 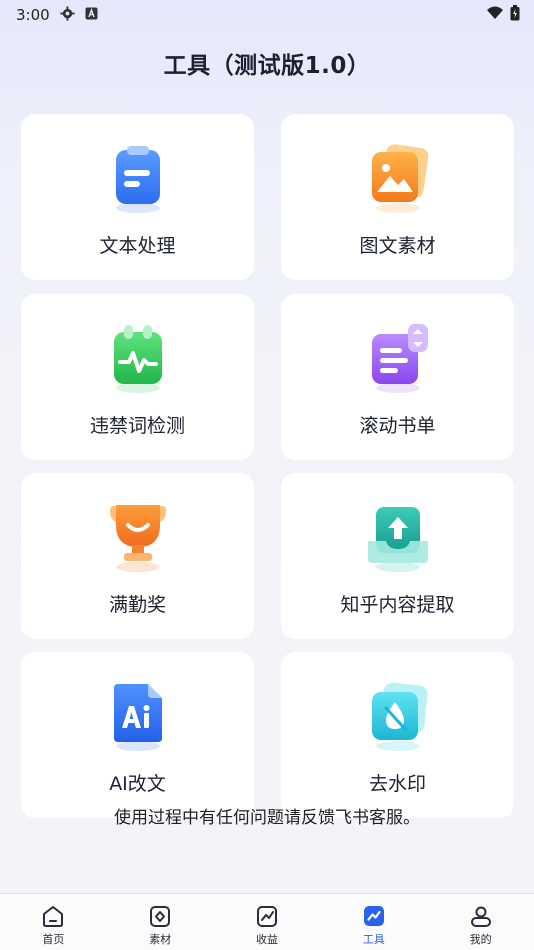 I want to click on scroll-list-icon, so click(x=398, y=358).